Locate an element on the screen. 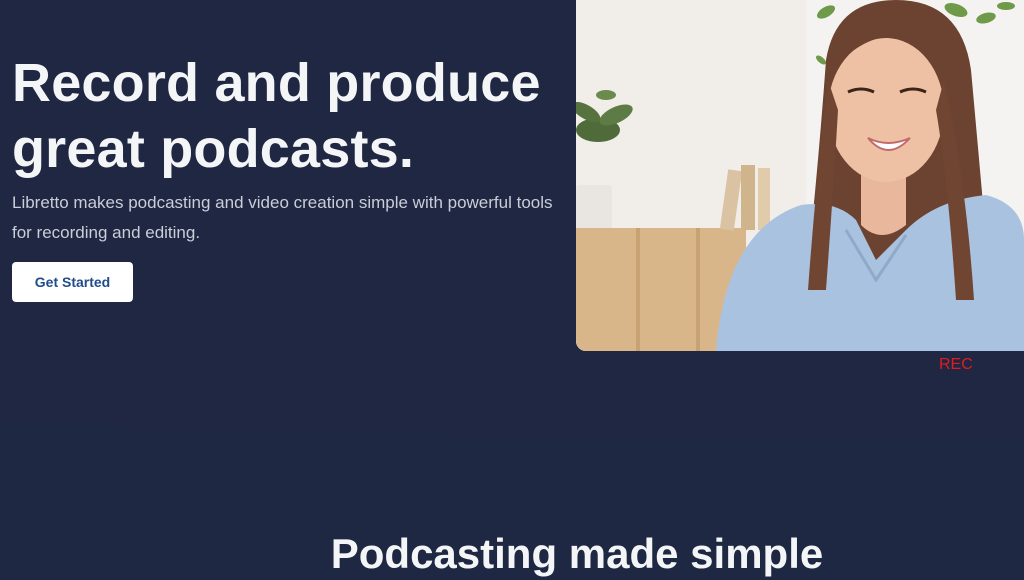 This screenshot has height=580, width=1024. get-started-button: Get Started is located at coordinates (72, 282).